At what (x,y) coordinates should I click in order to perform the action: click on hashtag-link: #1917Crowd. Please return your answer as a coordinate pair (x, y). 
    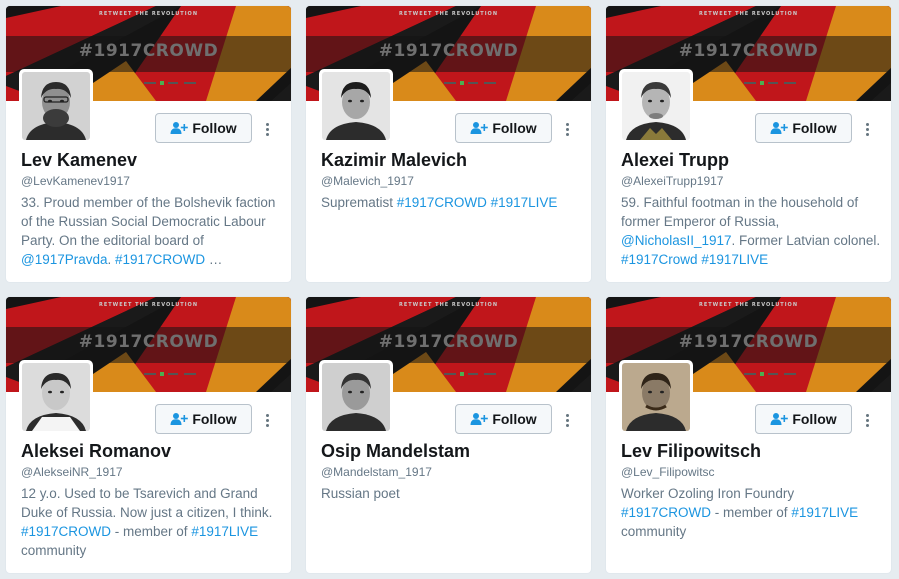
    Looking at the image, I should click on (659, 259).